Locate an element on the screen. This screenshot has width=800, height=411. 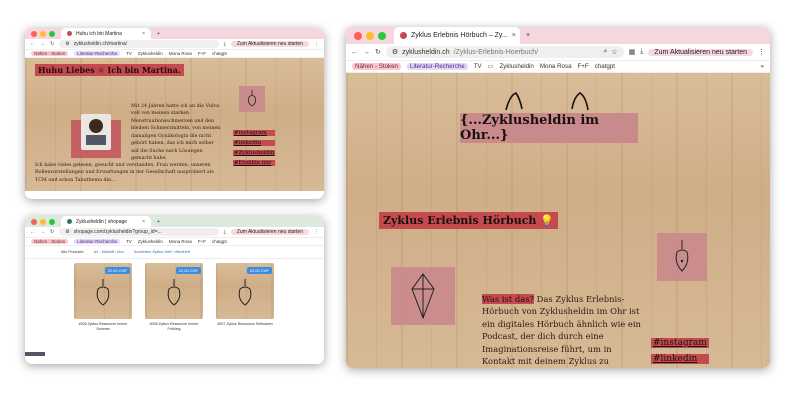
crystal-icon is located at coordinates (423, 296).